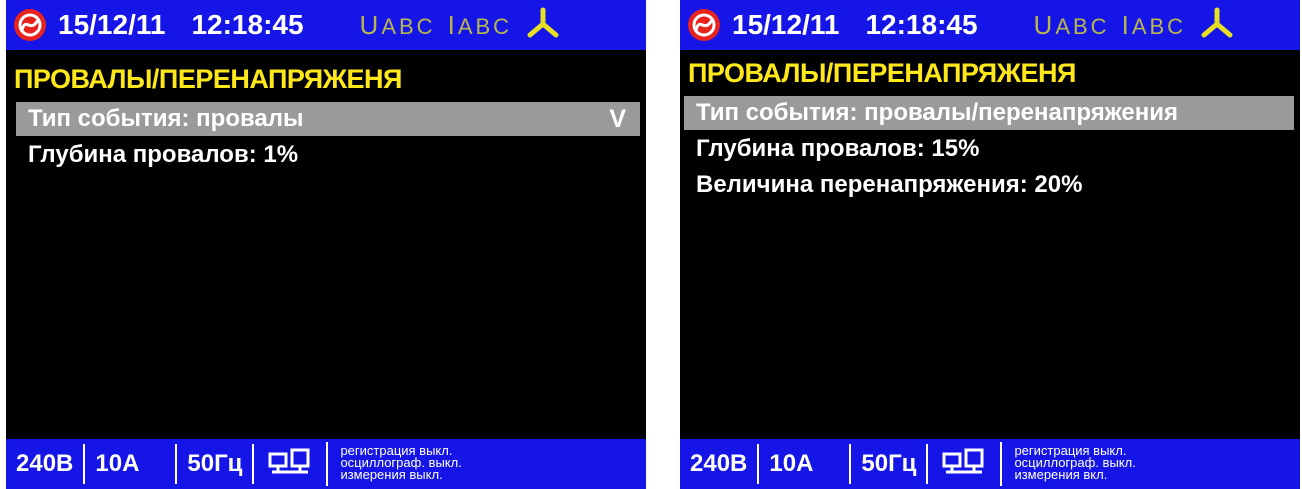  I want to click on menu-row-event-type: Тип события: провалы/перенапряжения, so click(989, 113).